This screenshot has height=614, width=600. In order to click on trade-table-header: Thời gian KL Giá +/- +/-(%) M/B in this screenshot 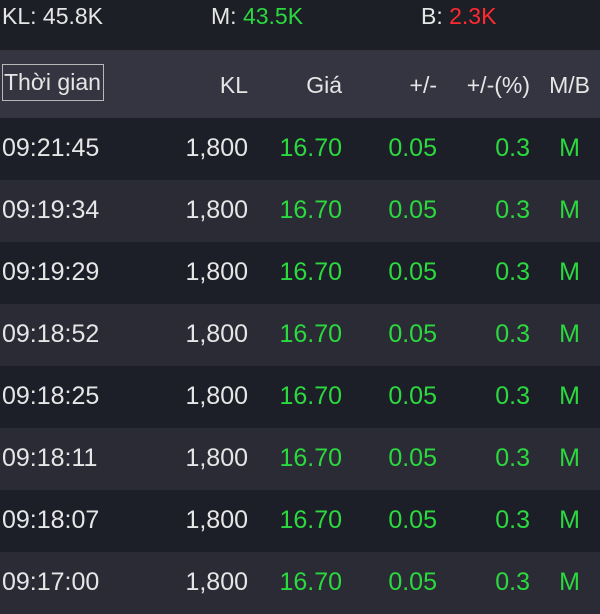, I will do `click(300, 84)`.